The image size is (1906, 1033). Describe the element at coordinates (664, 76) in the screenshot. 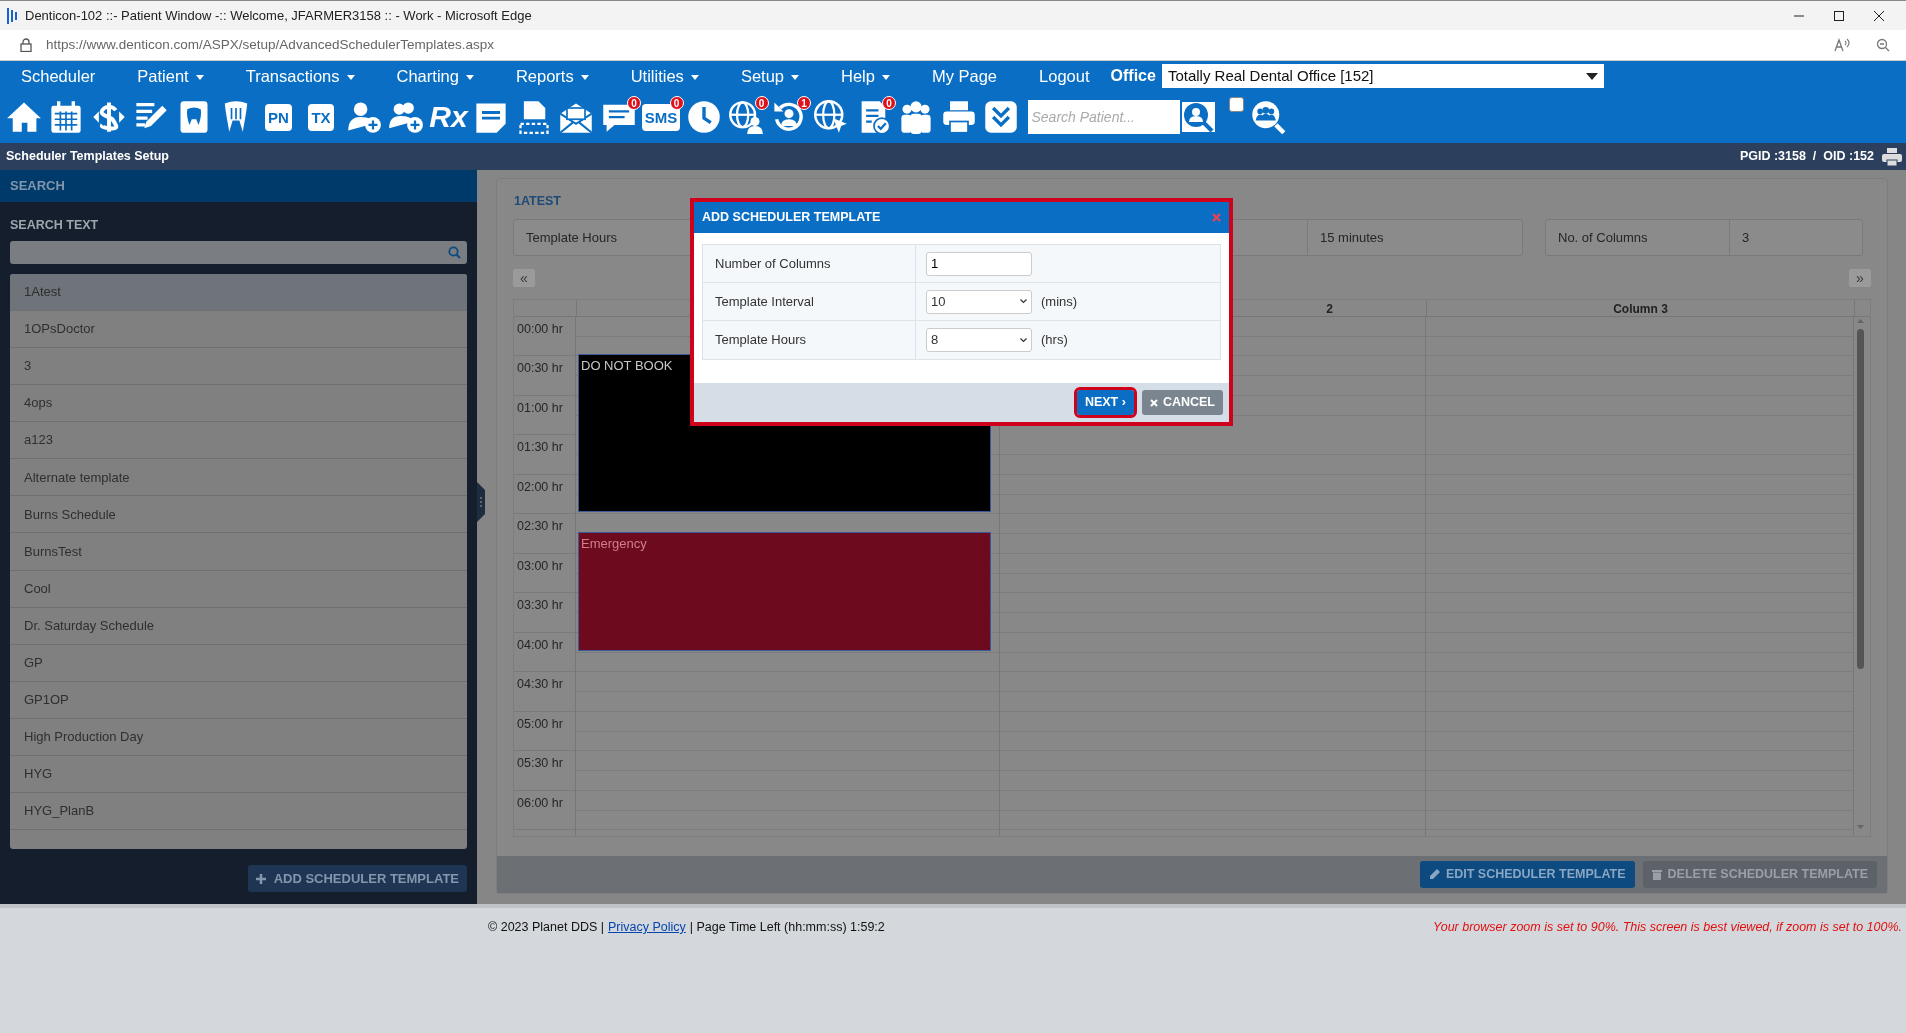

I see `menu-item: Utilities` at that location.